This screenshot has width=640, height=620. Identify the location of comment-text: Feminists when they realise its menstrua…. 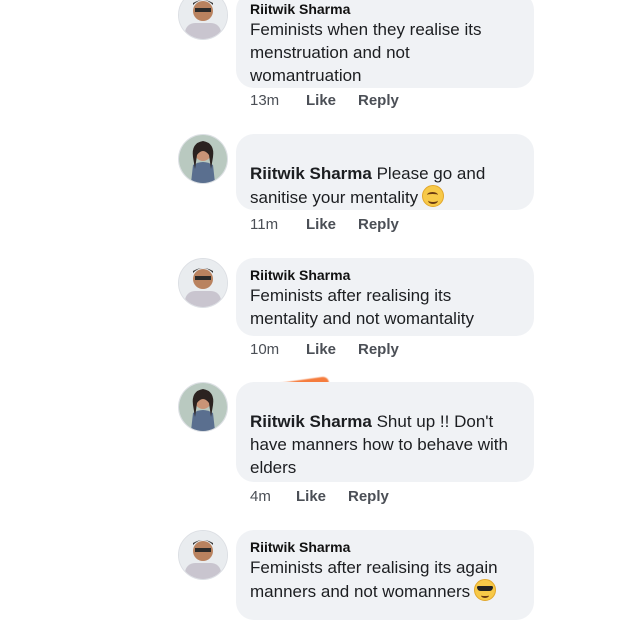
(366, 52).